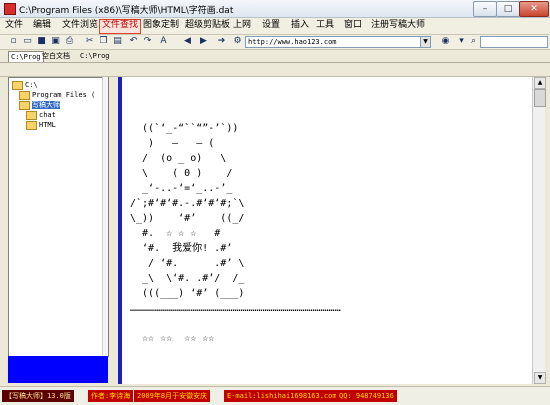 The image size is (550, 405). I want to click on tree-item: C:\, so click(25, 85).